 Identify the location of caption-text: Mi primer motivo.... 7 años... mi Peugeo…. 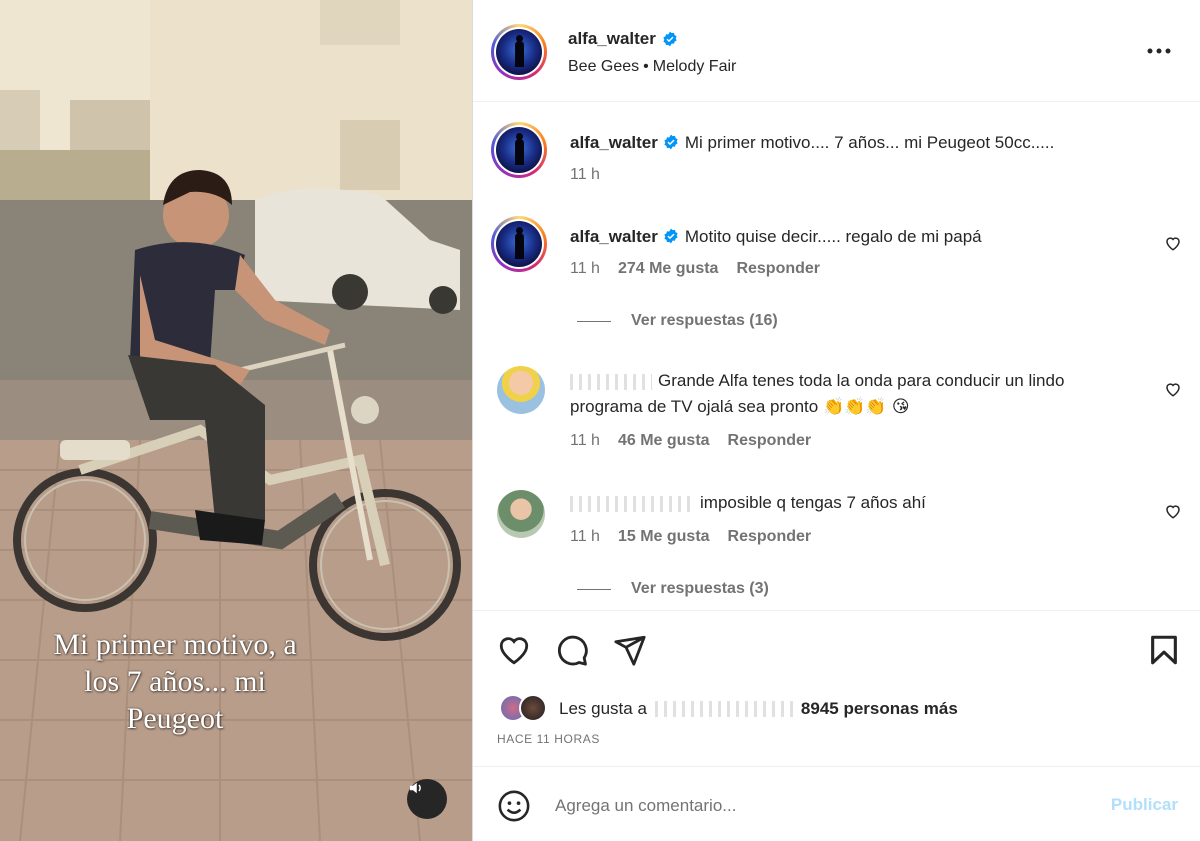
(869, 142).